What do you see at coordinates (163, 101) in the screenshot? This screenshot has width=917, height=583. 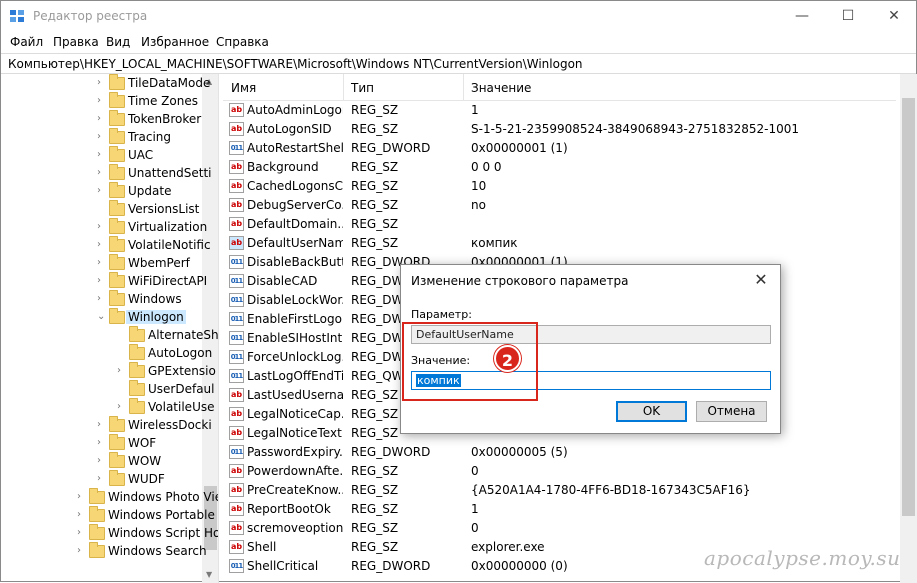 I see `tree-item-label: Time Zones` at bounding box center [163, 101].